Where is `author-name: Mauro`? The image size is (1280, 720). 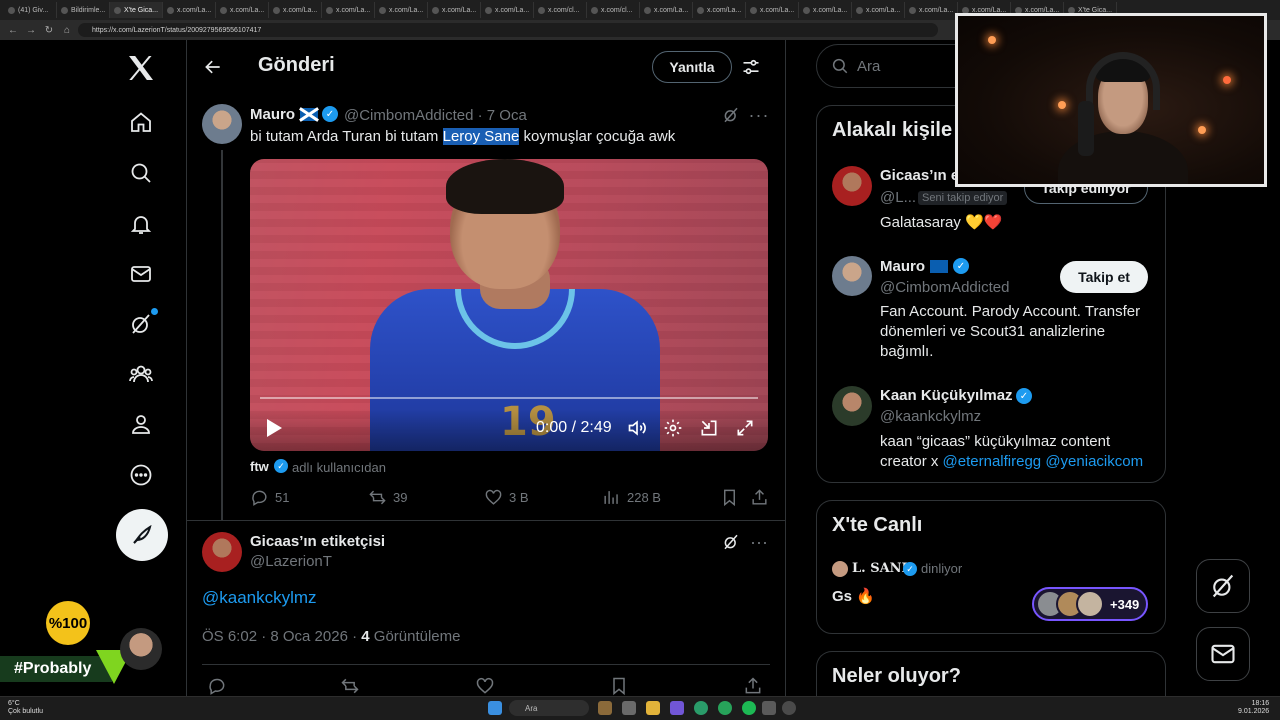
author-name: Mauro is located at coordinates (272, 114).